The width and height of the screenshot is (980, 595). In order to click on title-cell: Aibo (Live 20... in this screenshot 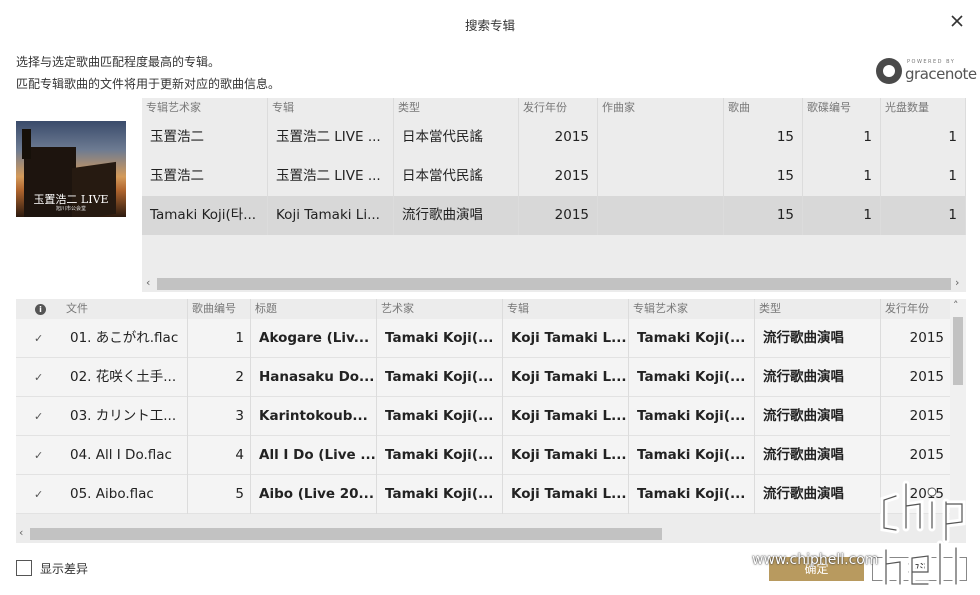, I will do `click(314, 494)`.